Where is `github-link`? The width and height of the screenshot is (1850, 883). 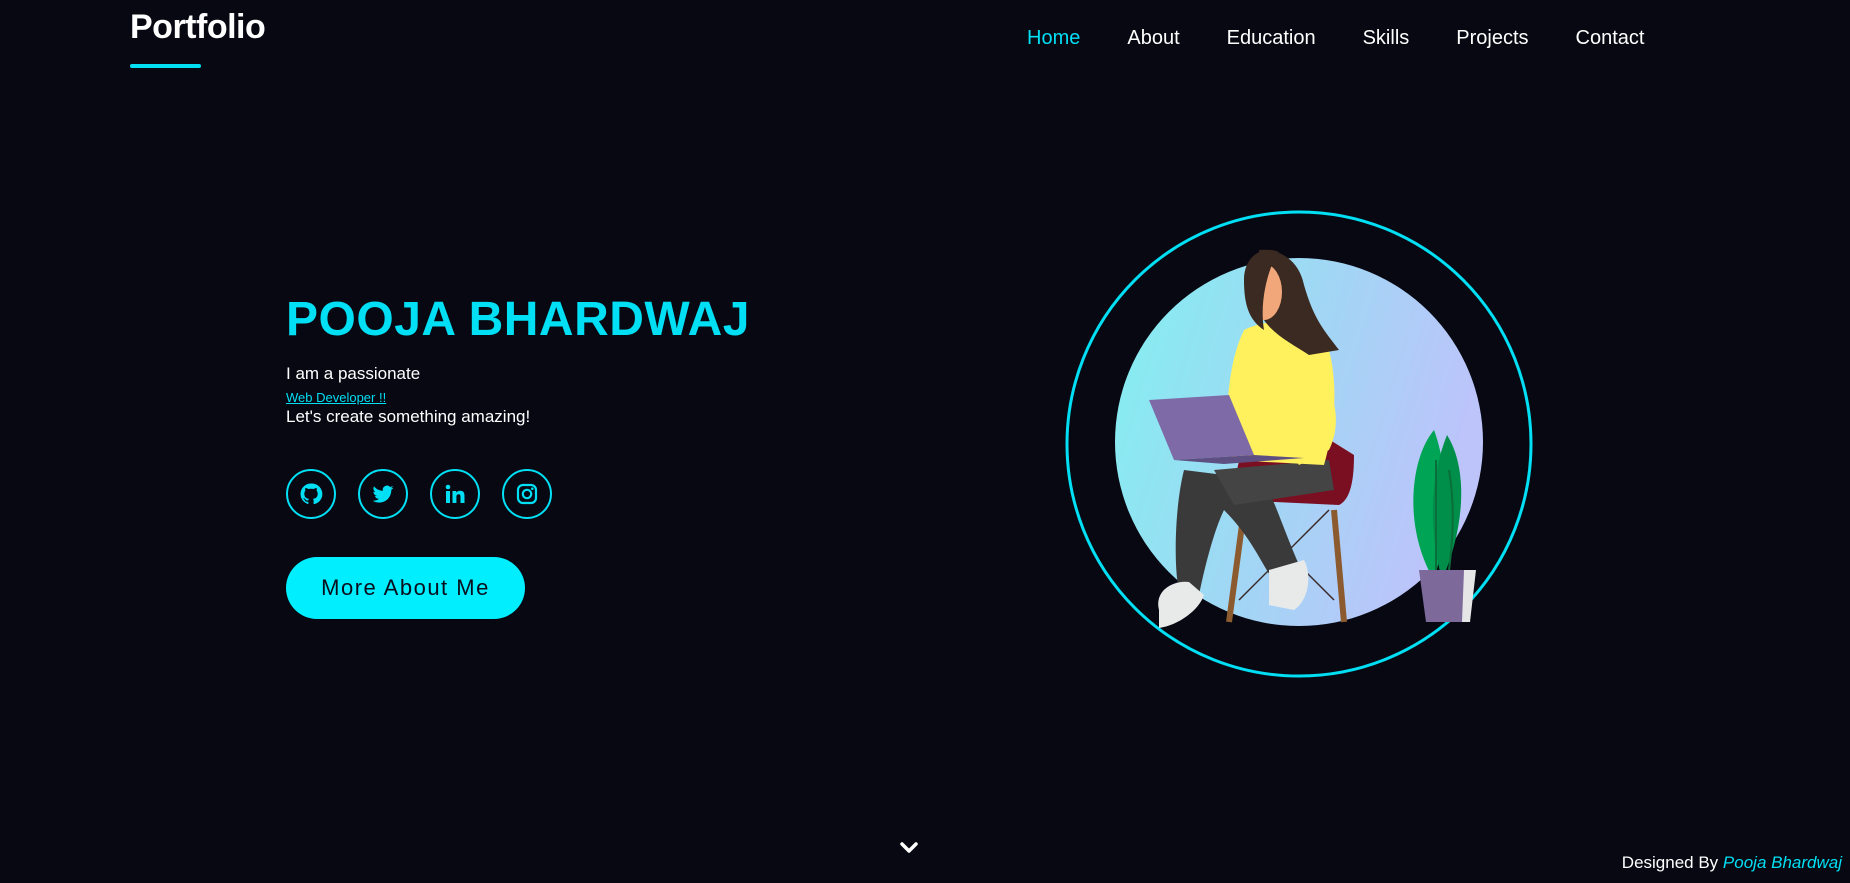 github-link is located at coordinates (311, 494).